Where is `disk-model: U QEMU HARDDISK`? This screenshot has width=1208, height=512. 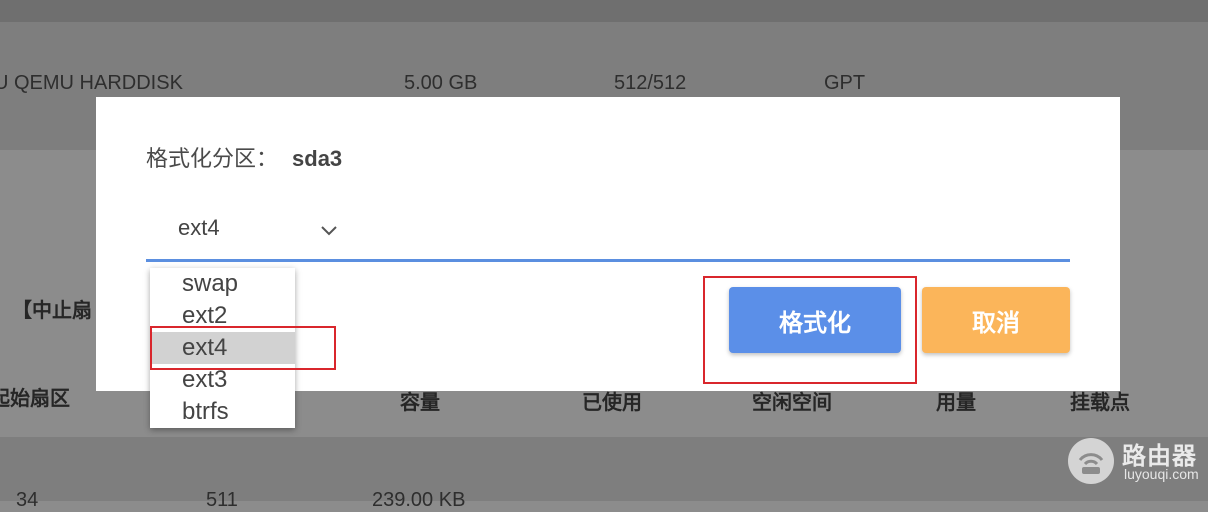
disk-model: U QEMU HARDDISK is located at coordinates (91, 83).